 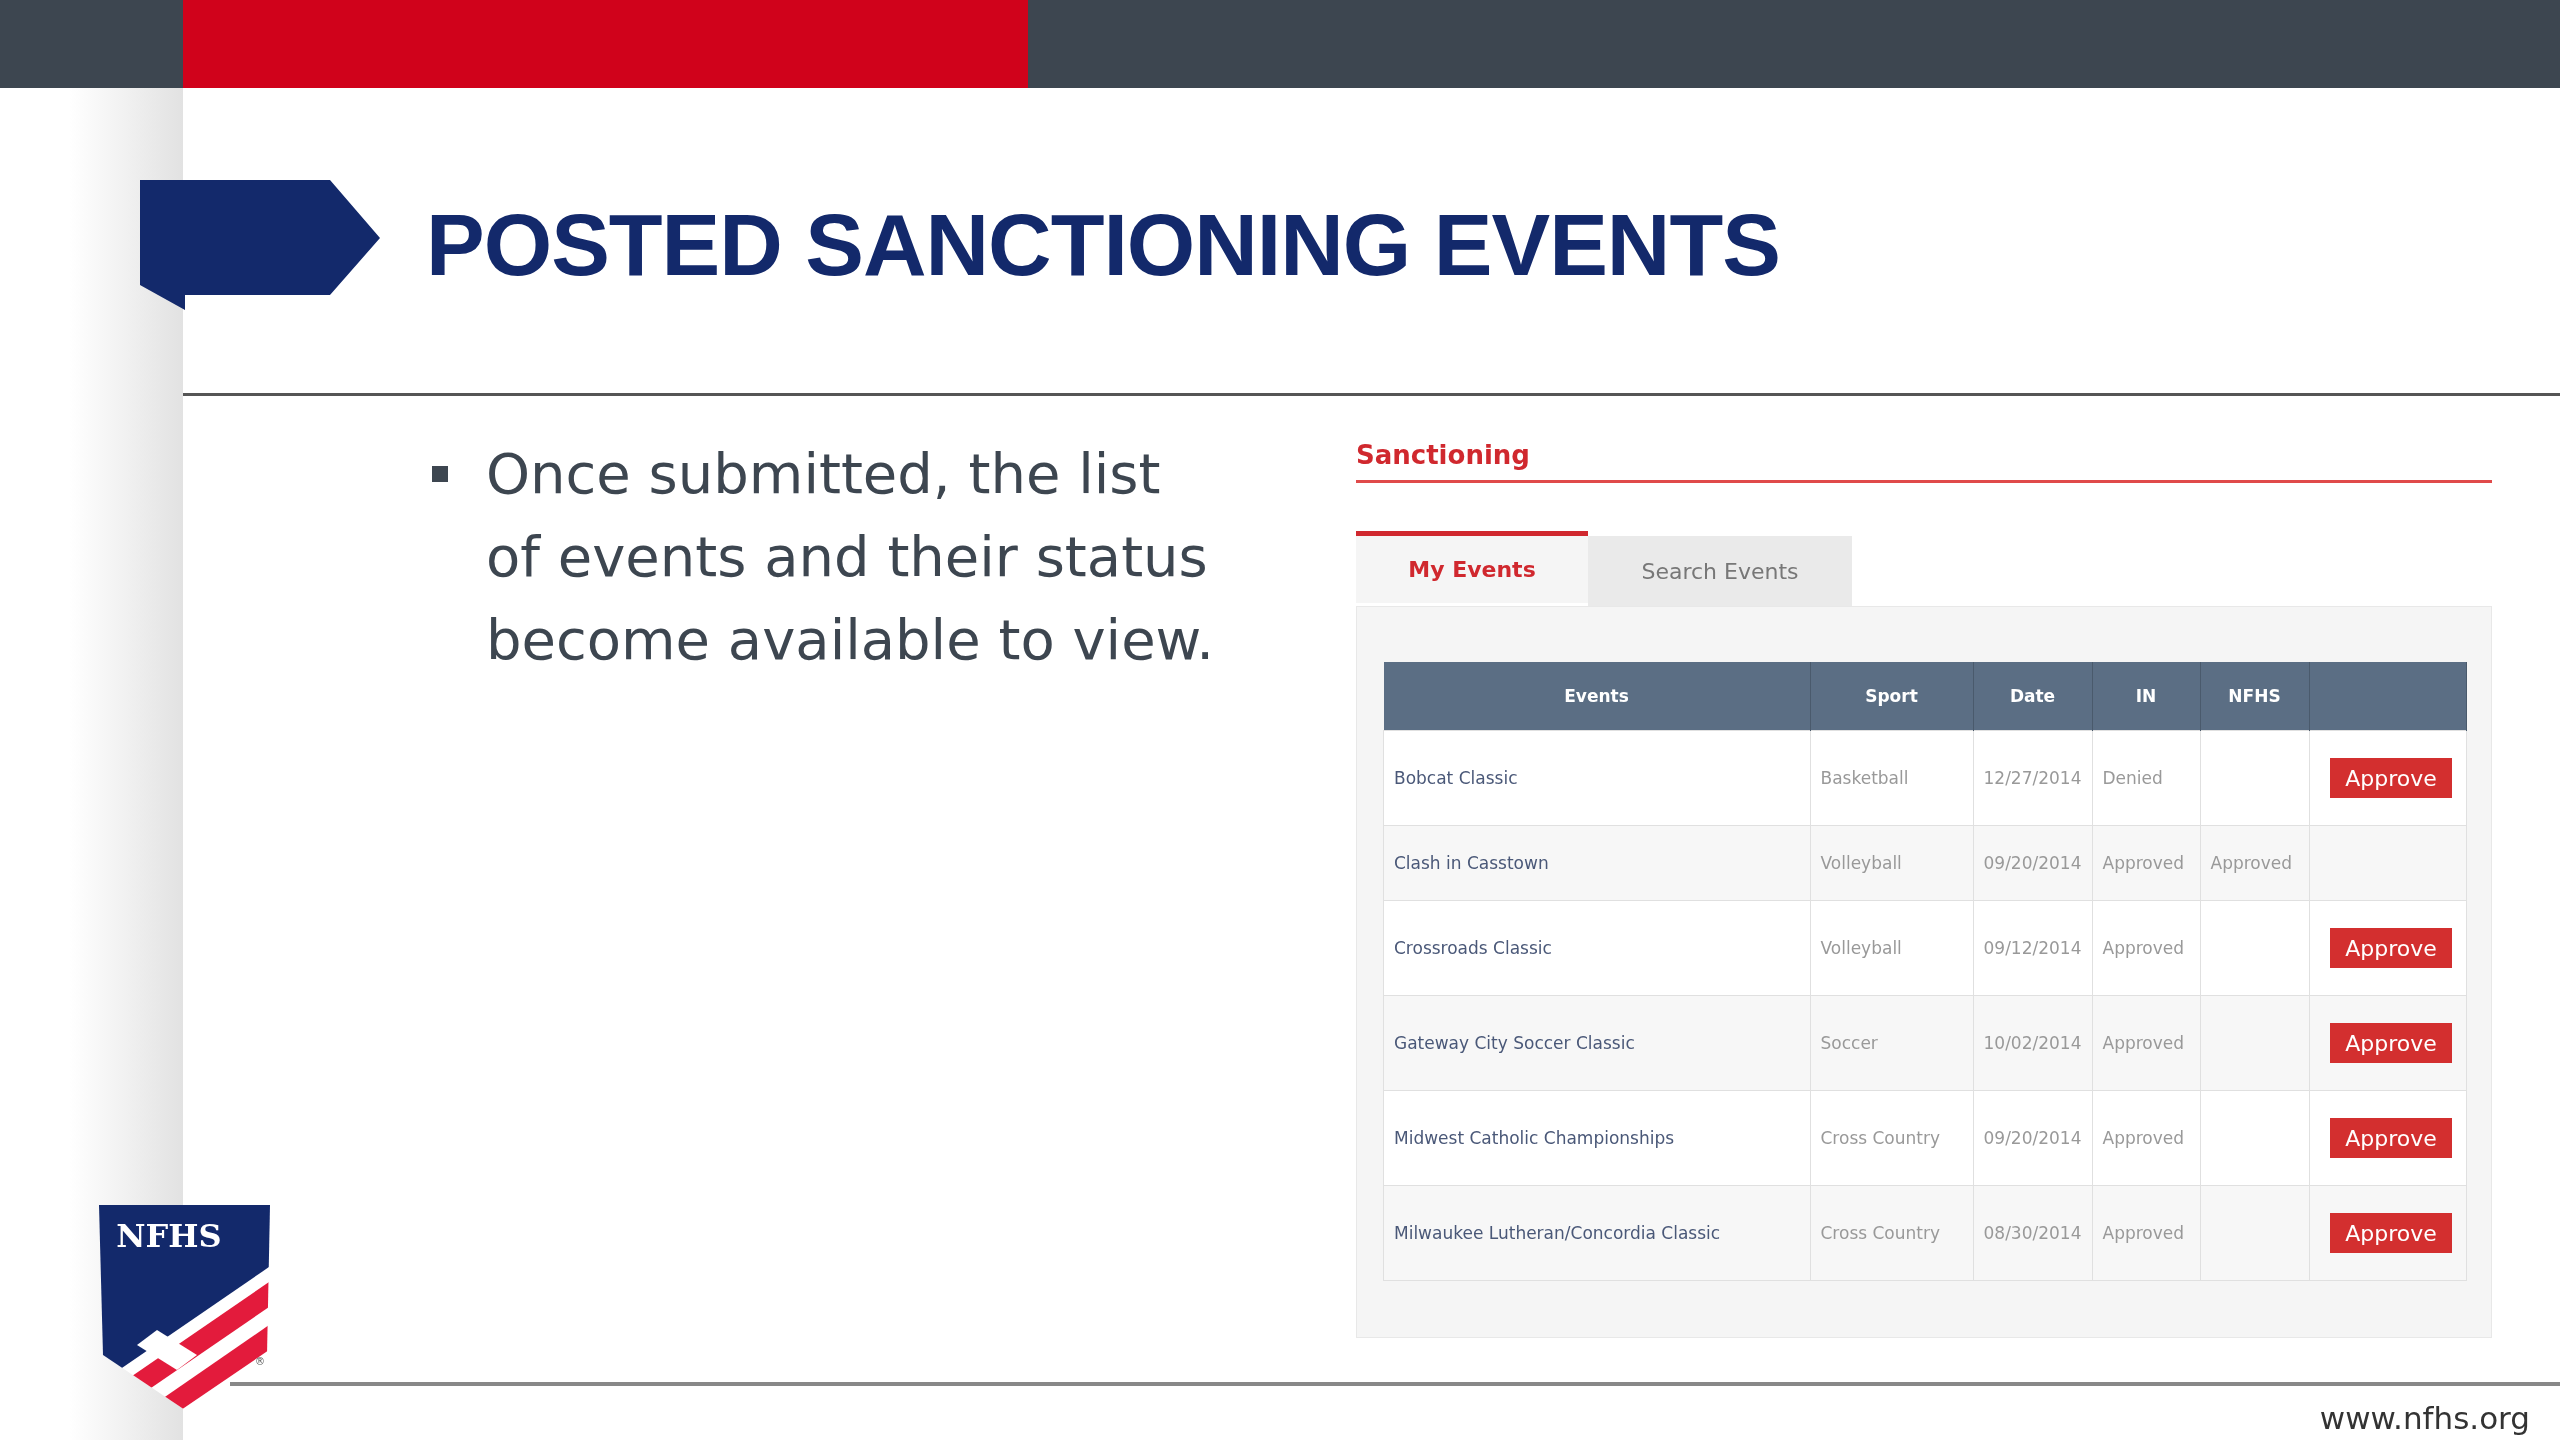 What do you see at coordinates (1596, 1233) in the screenshot?
I see `table-cell: Milwaukee Lutheran/Concordia Classic` at bounding box center [1596, 1233].